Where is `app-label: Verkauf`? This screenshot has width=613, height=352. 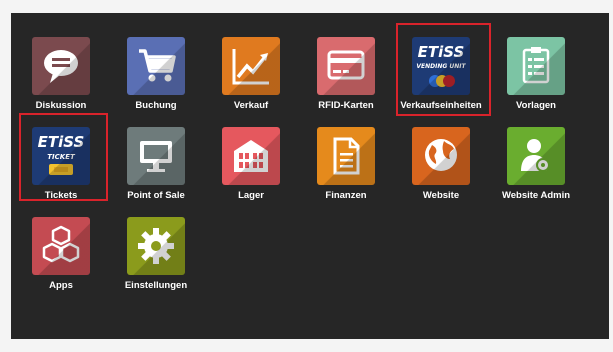
app-label: Verkauf is located at coordinates (251, 105).